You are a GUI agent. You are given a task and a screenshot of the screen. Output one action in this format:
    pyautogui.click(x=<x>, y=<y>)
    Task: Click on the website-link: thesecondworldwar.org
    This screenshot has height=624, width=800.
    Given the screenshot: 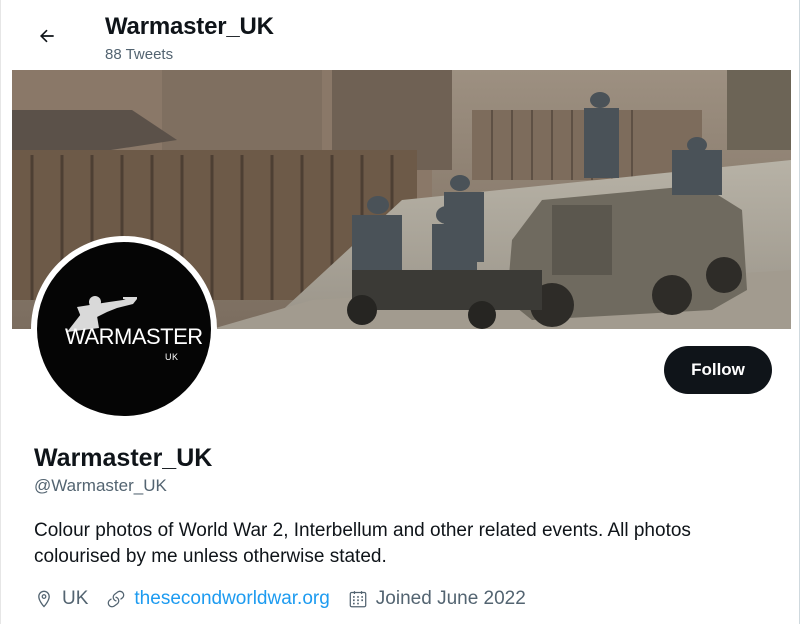 What is the action you would take?
    pyautogui.click(x=231, y=599)
    